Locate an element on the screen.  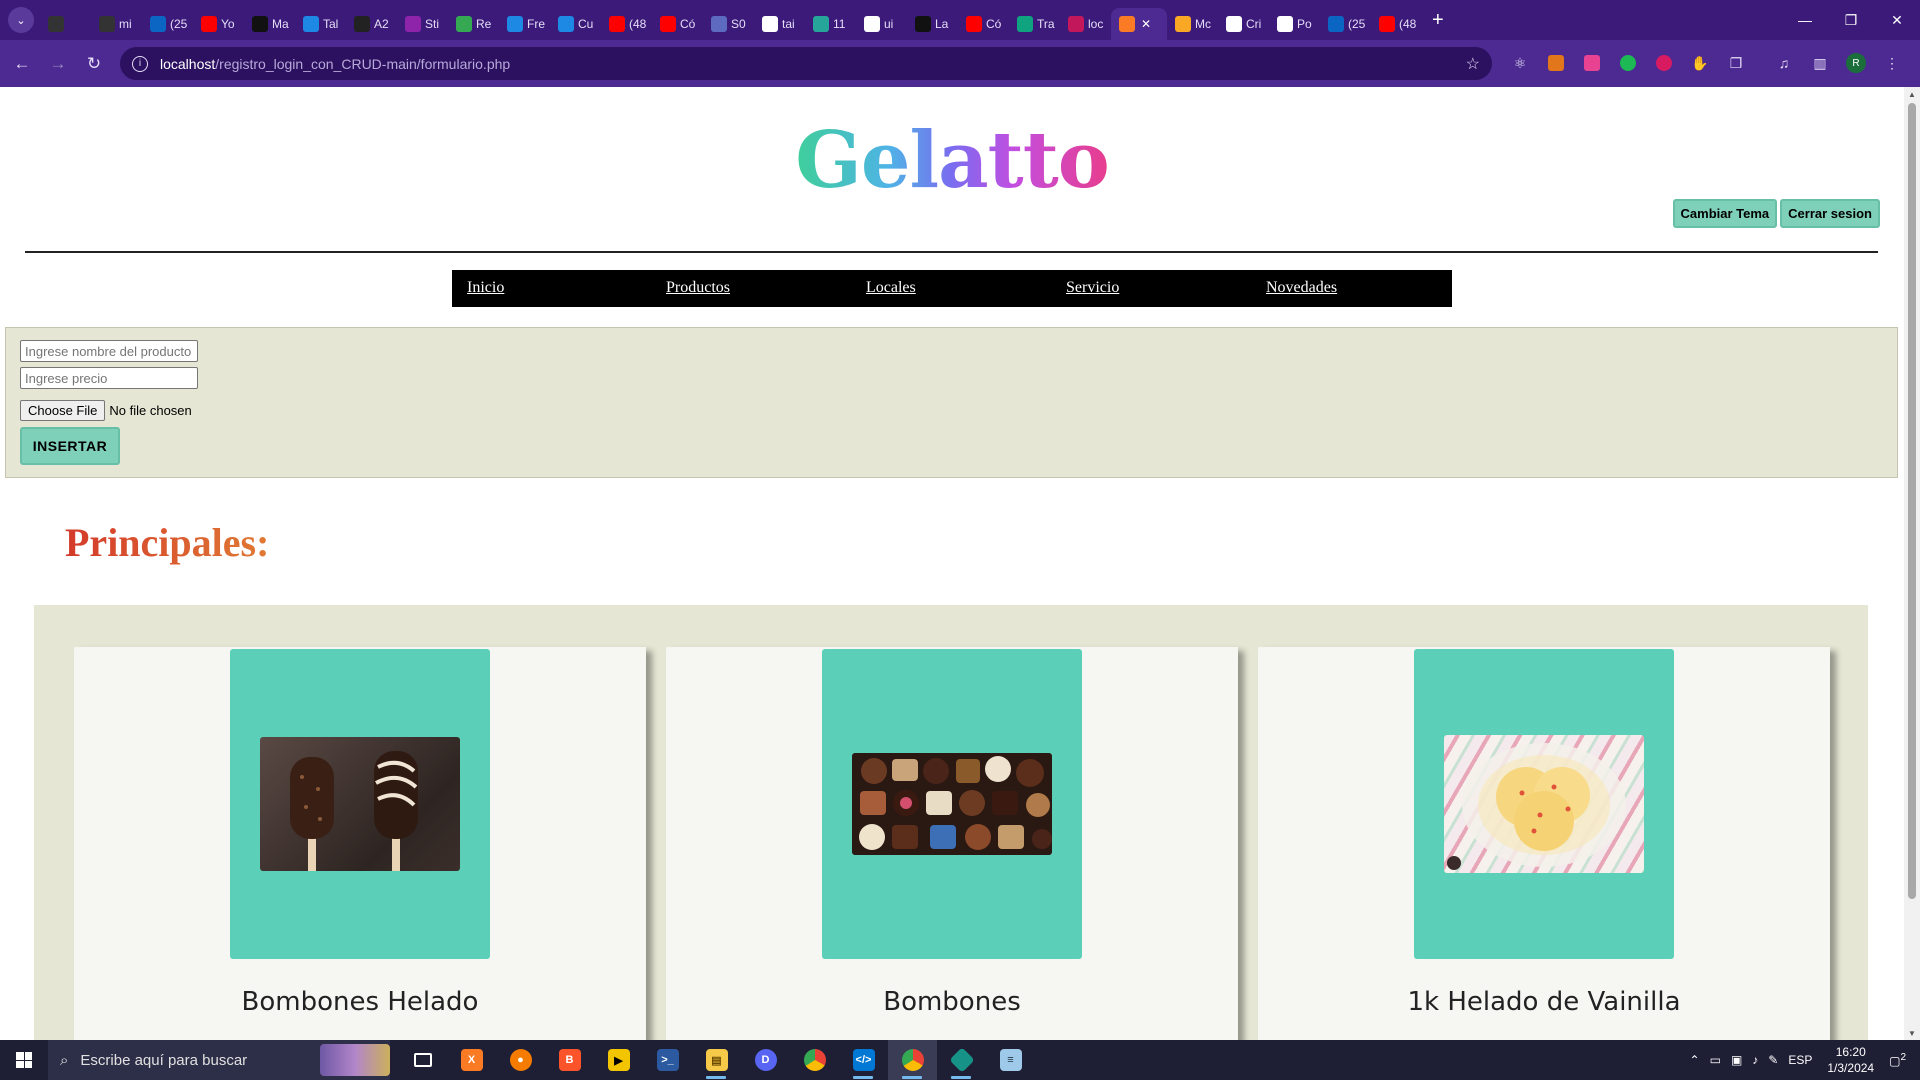
green-circle-extension-icon is located at coordinates (1628, 63).